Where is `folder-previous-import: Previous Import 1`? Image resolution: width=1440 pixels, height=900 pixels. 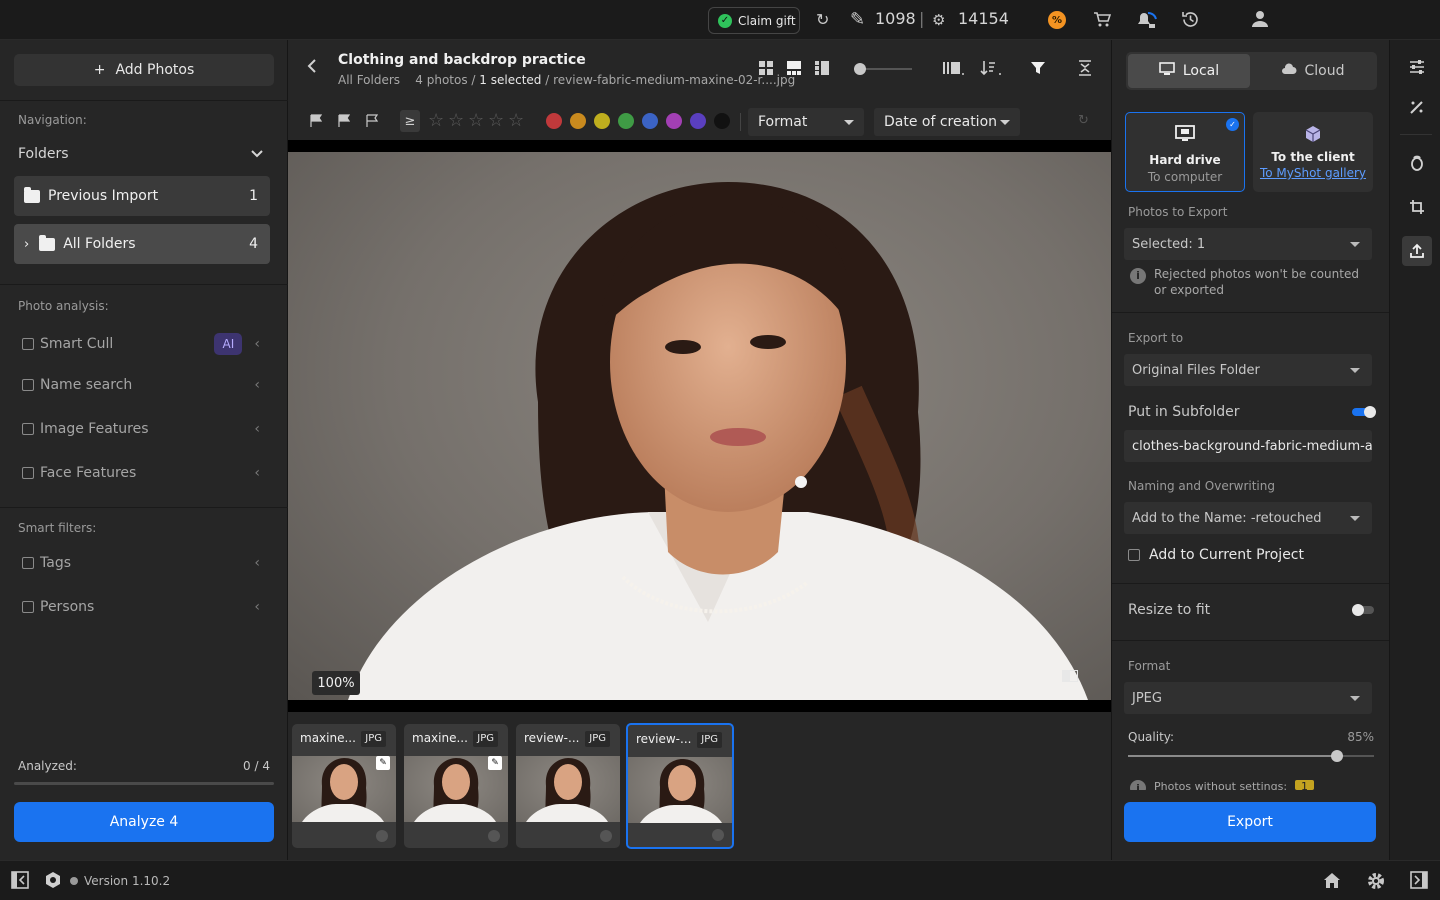 folder-previous-import: Previous Import 1 is located at coordinates (142, 196).